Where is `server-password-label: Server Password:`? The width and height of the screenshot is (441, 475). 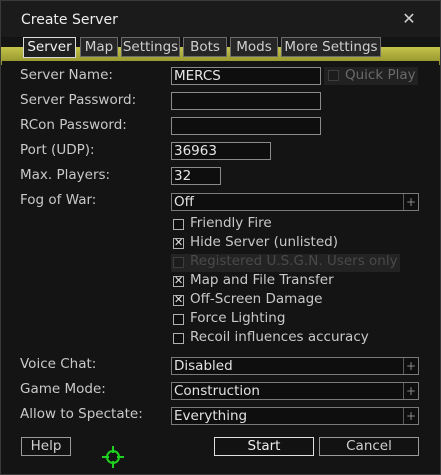 server-password-label: Server Password: is located at coordinates (78, 100).